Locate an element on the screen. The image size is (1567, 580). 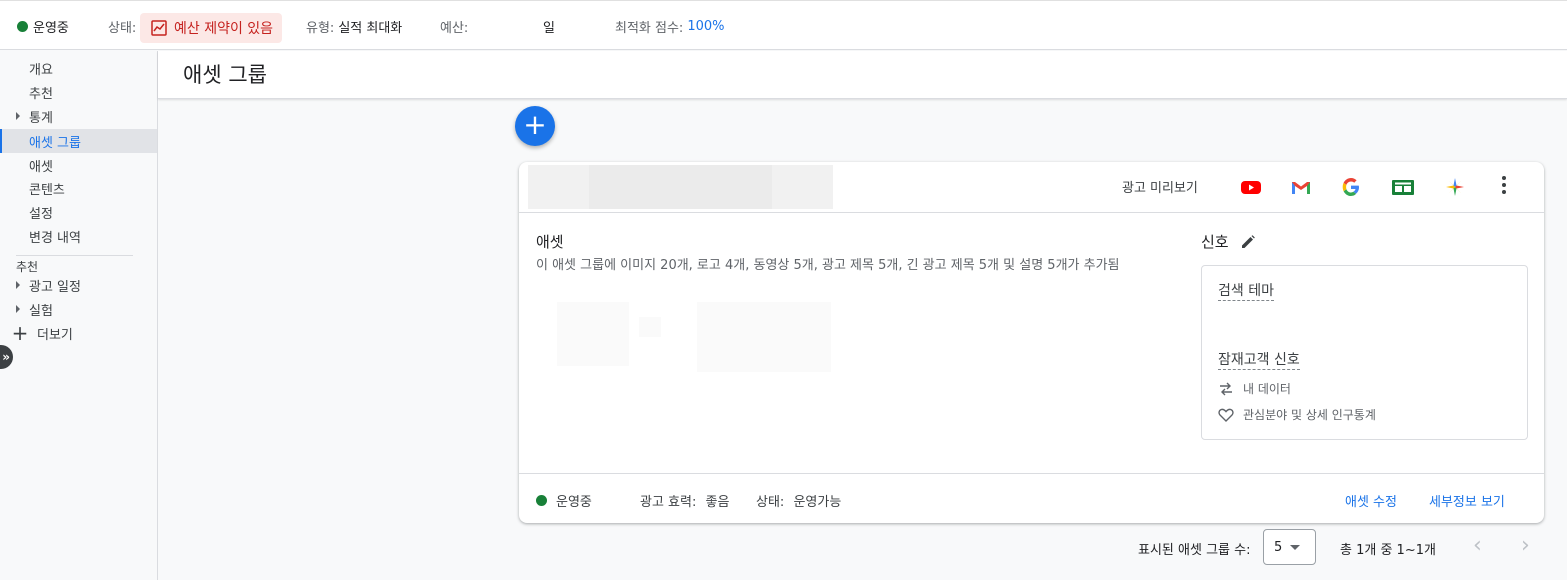
ad-strength: 광고 효력: 좋음 is located at coordinates (684, 500).